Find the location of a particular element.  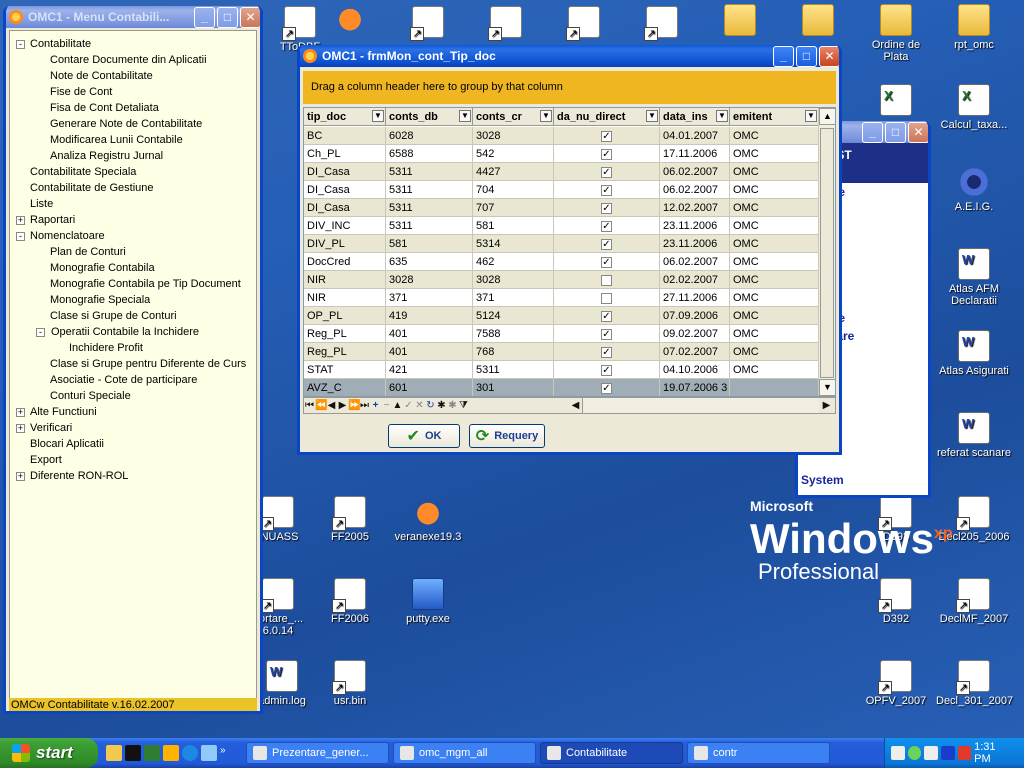

app-icon is located at coordinates (171, 753).